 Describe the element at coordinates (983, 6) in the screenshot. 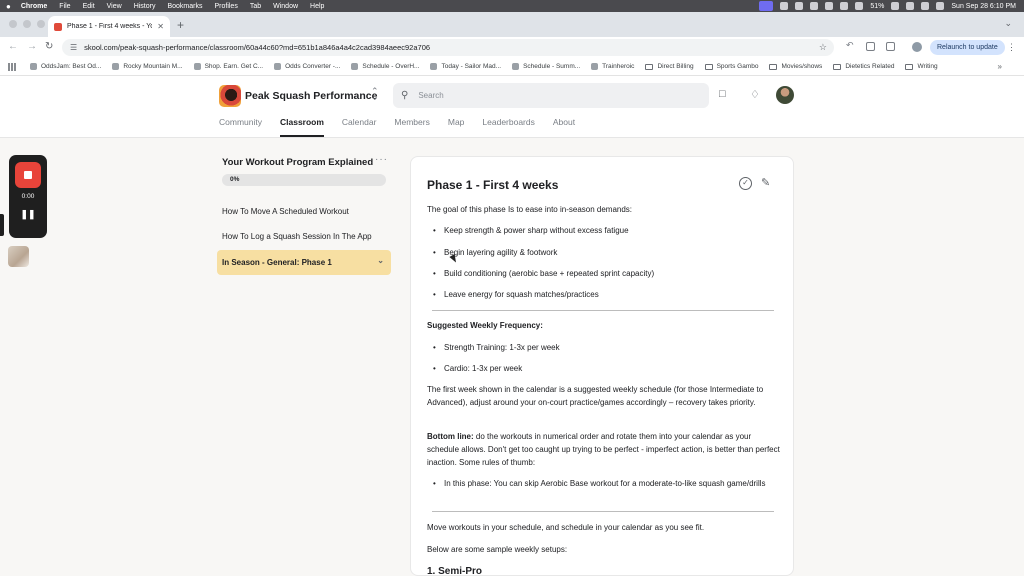

I see `menu-bar-clock: Sun Sep 28 6:10 PM` at that location.